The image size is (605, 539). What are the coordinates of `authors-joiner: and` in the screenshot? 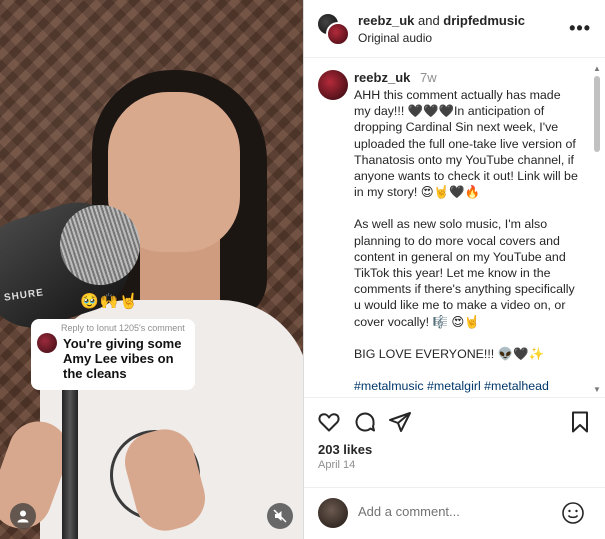 It's located at (429, 20).